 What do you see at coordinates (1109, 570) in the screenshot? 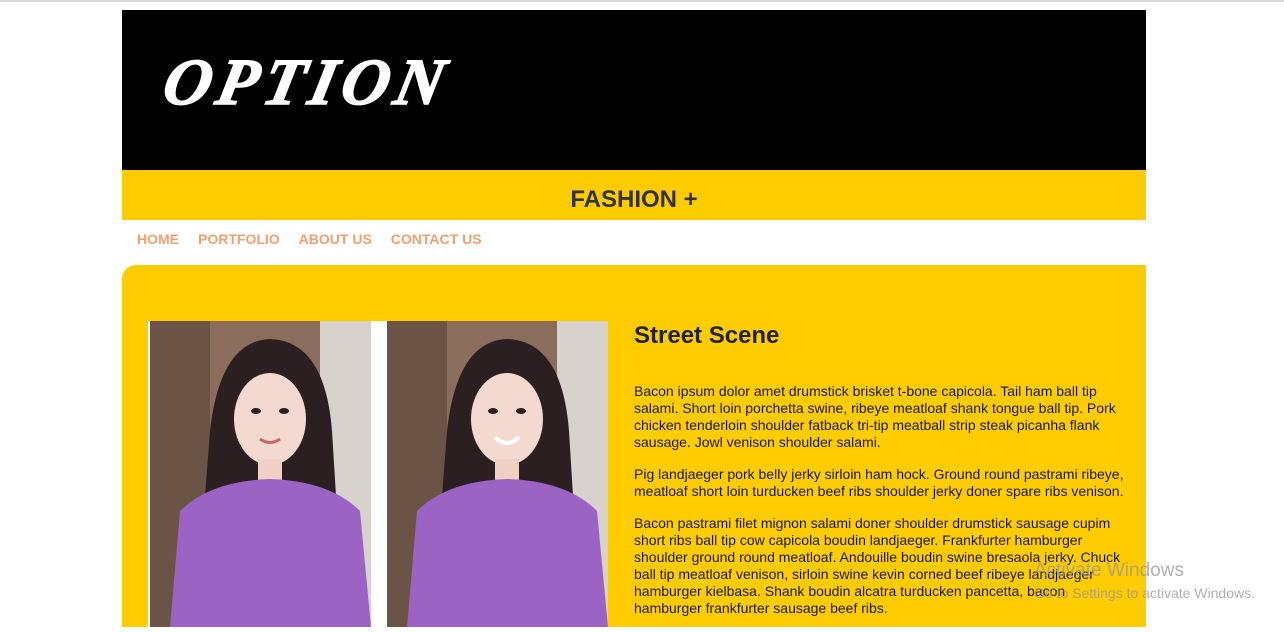
I see `watermark-title: Activate Windows` at bounding box center [1109, 570].